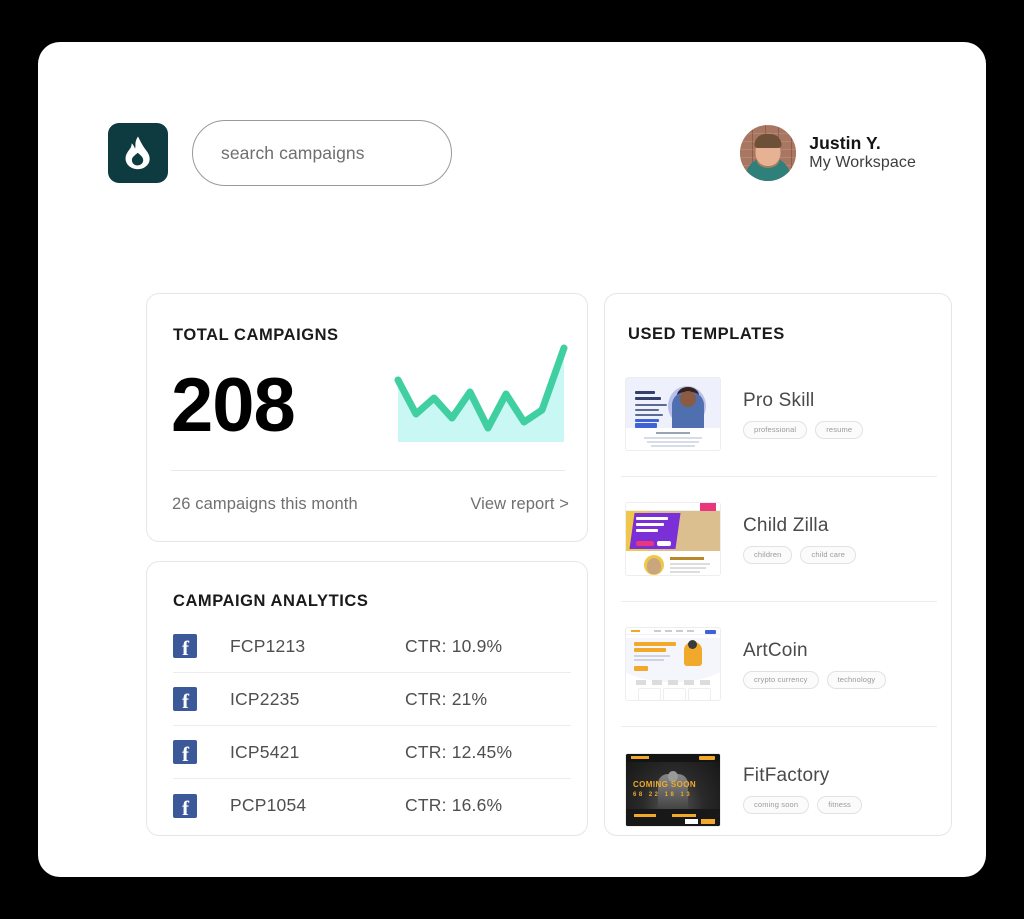  What do you see at coordinates (265, 504) in the screenshot?
I see `campaigns-this-month: 26 campaigns this month` at bounding box center [265, 504].